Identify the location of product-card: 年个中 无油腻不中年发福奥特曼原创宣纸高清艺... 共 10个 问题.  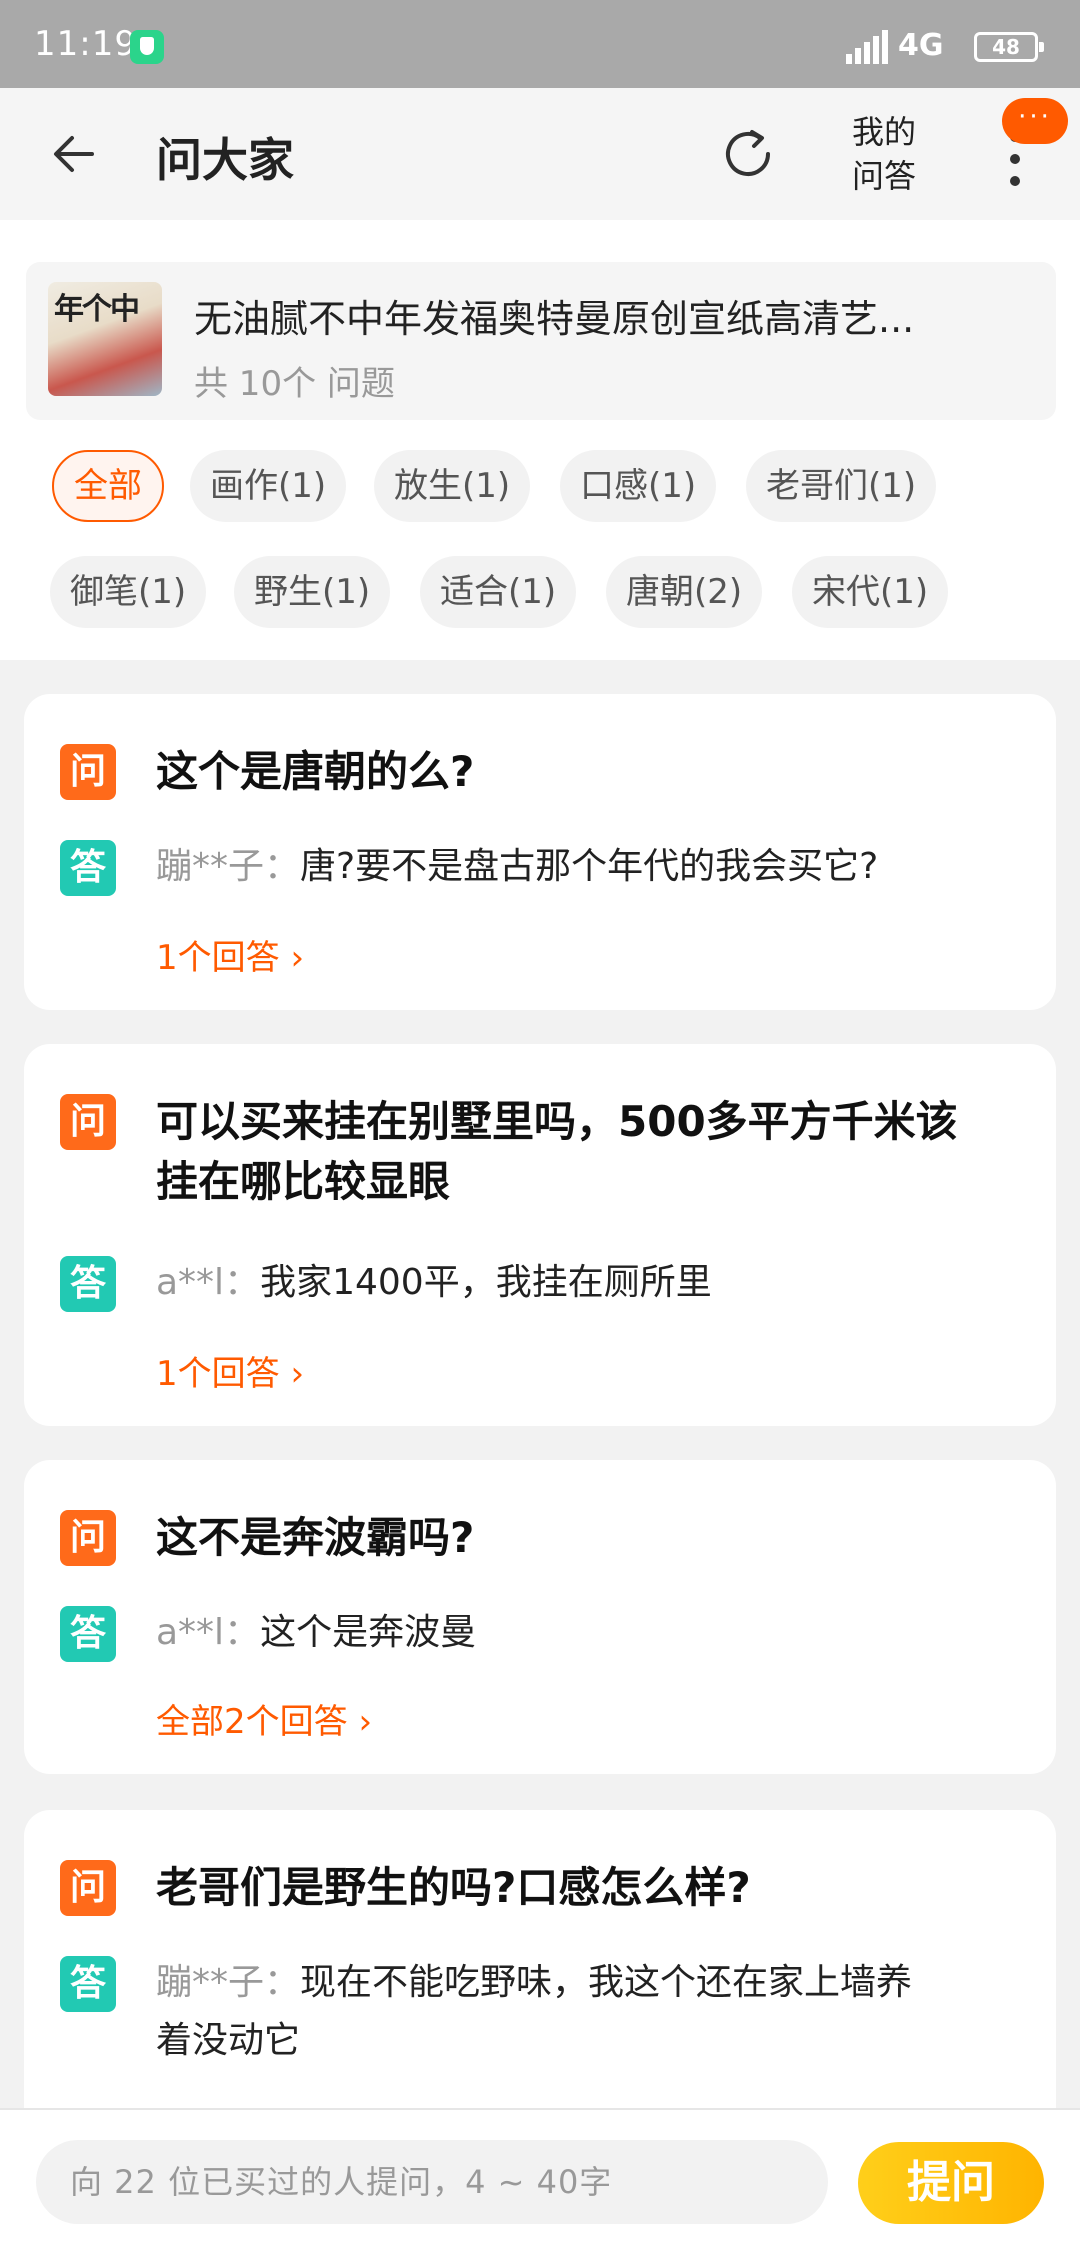
(541, 341).